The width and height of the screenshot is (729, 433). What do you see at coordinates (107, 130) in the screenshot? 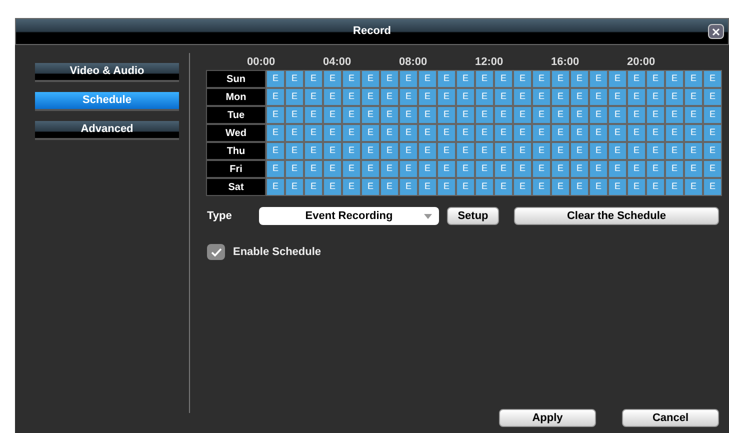
I see `sidebar-tab: Advanced` at bounding box center [107, 130].